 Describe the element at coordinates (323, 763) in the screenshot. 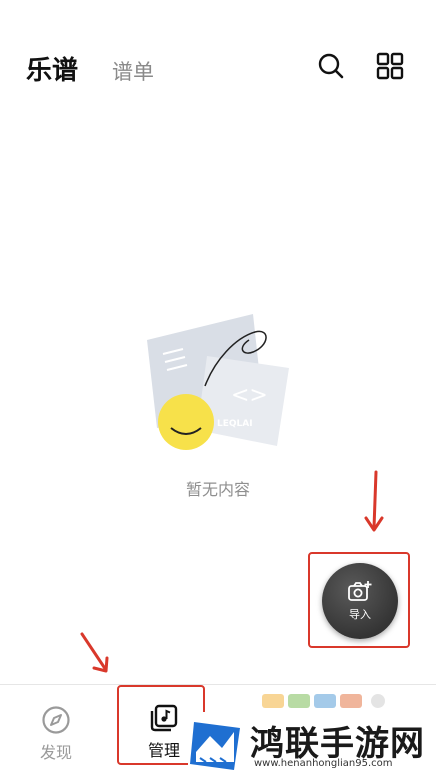

I see `watermark-url: www.henanhonglian95.com` at that location.